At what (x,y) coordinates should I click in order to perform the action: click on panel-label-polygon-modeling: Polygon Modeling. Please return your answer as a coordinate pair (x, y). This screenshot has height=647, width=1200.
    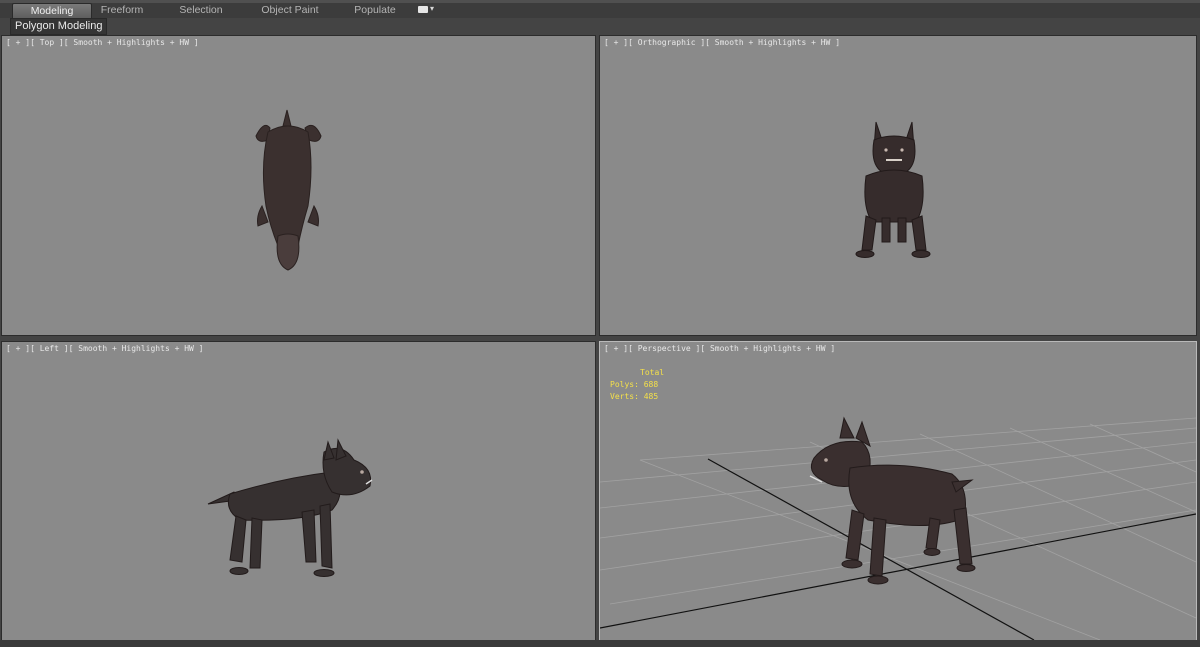
    Looking at the image, I should click on (59, 26).